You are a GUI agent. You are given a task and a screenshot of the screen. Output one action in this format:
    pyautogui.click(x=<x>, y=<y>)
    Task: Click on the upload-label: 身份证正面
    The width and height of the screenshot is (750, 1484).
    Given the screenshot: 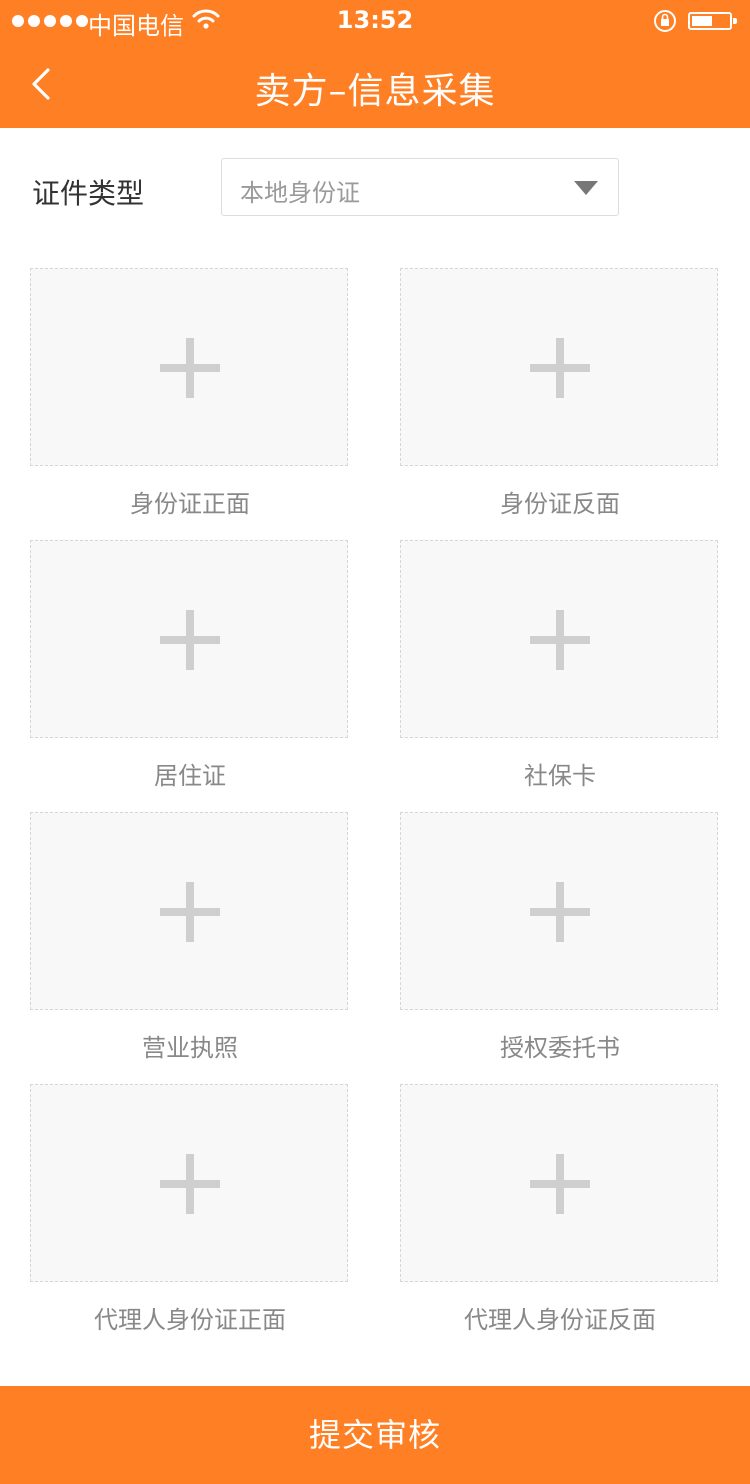 What is the action you would take?
    pyautogui.click(x=190, y=504)
    